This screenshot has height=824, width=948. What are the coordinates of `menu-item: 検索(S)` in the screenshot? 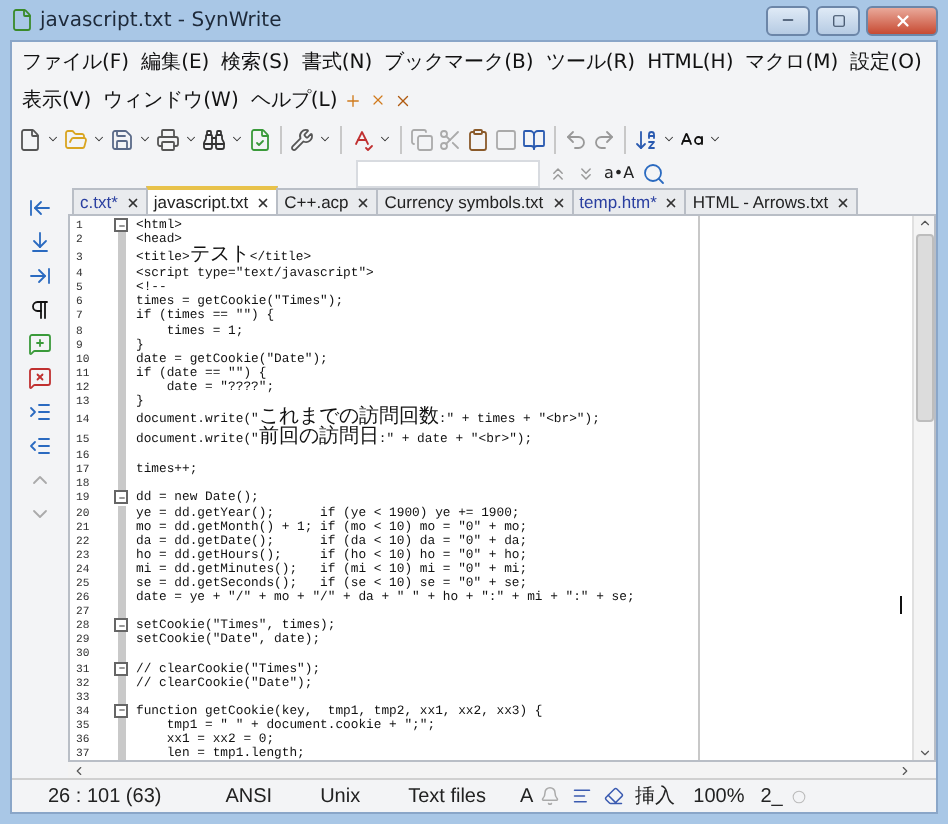 It's located at (255, 62).